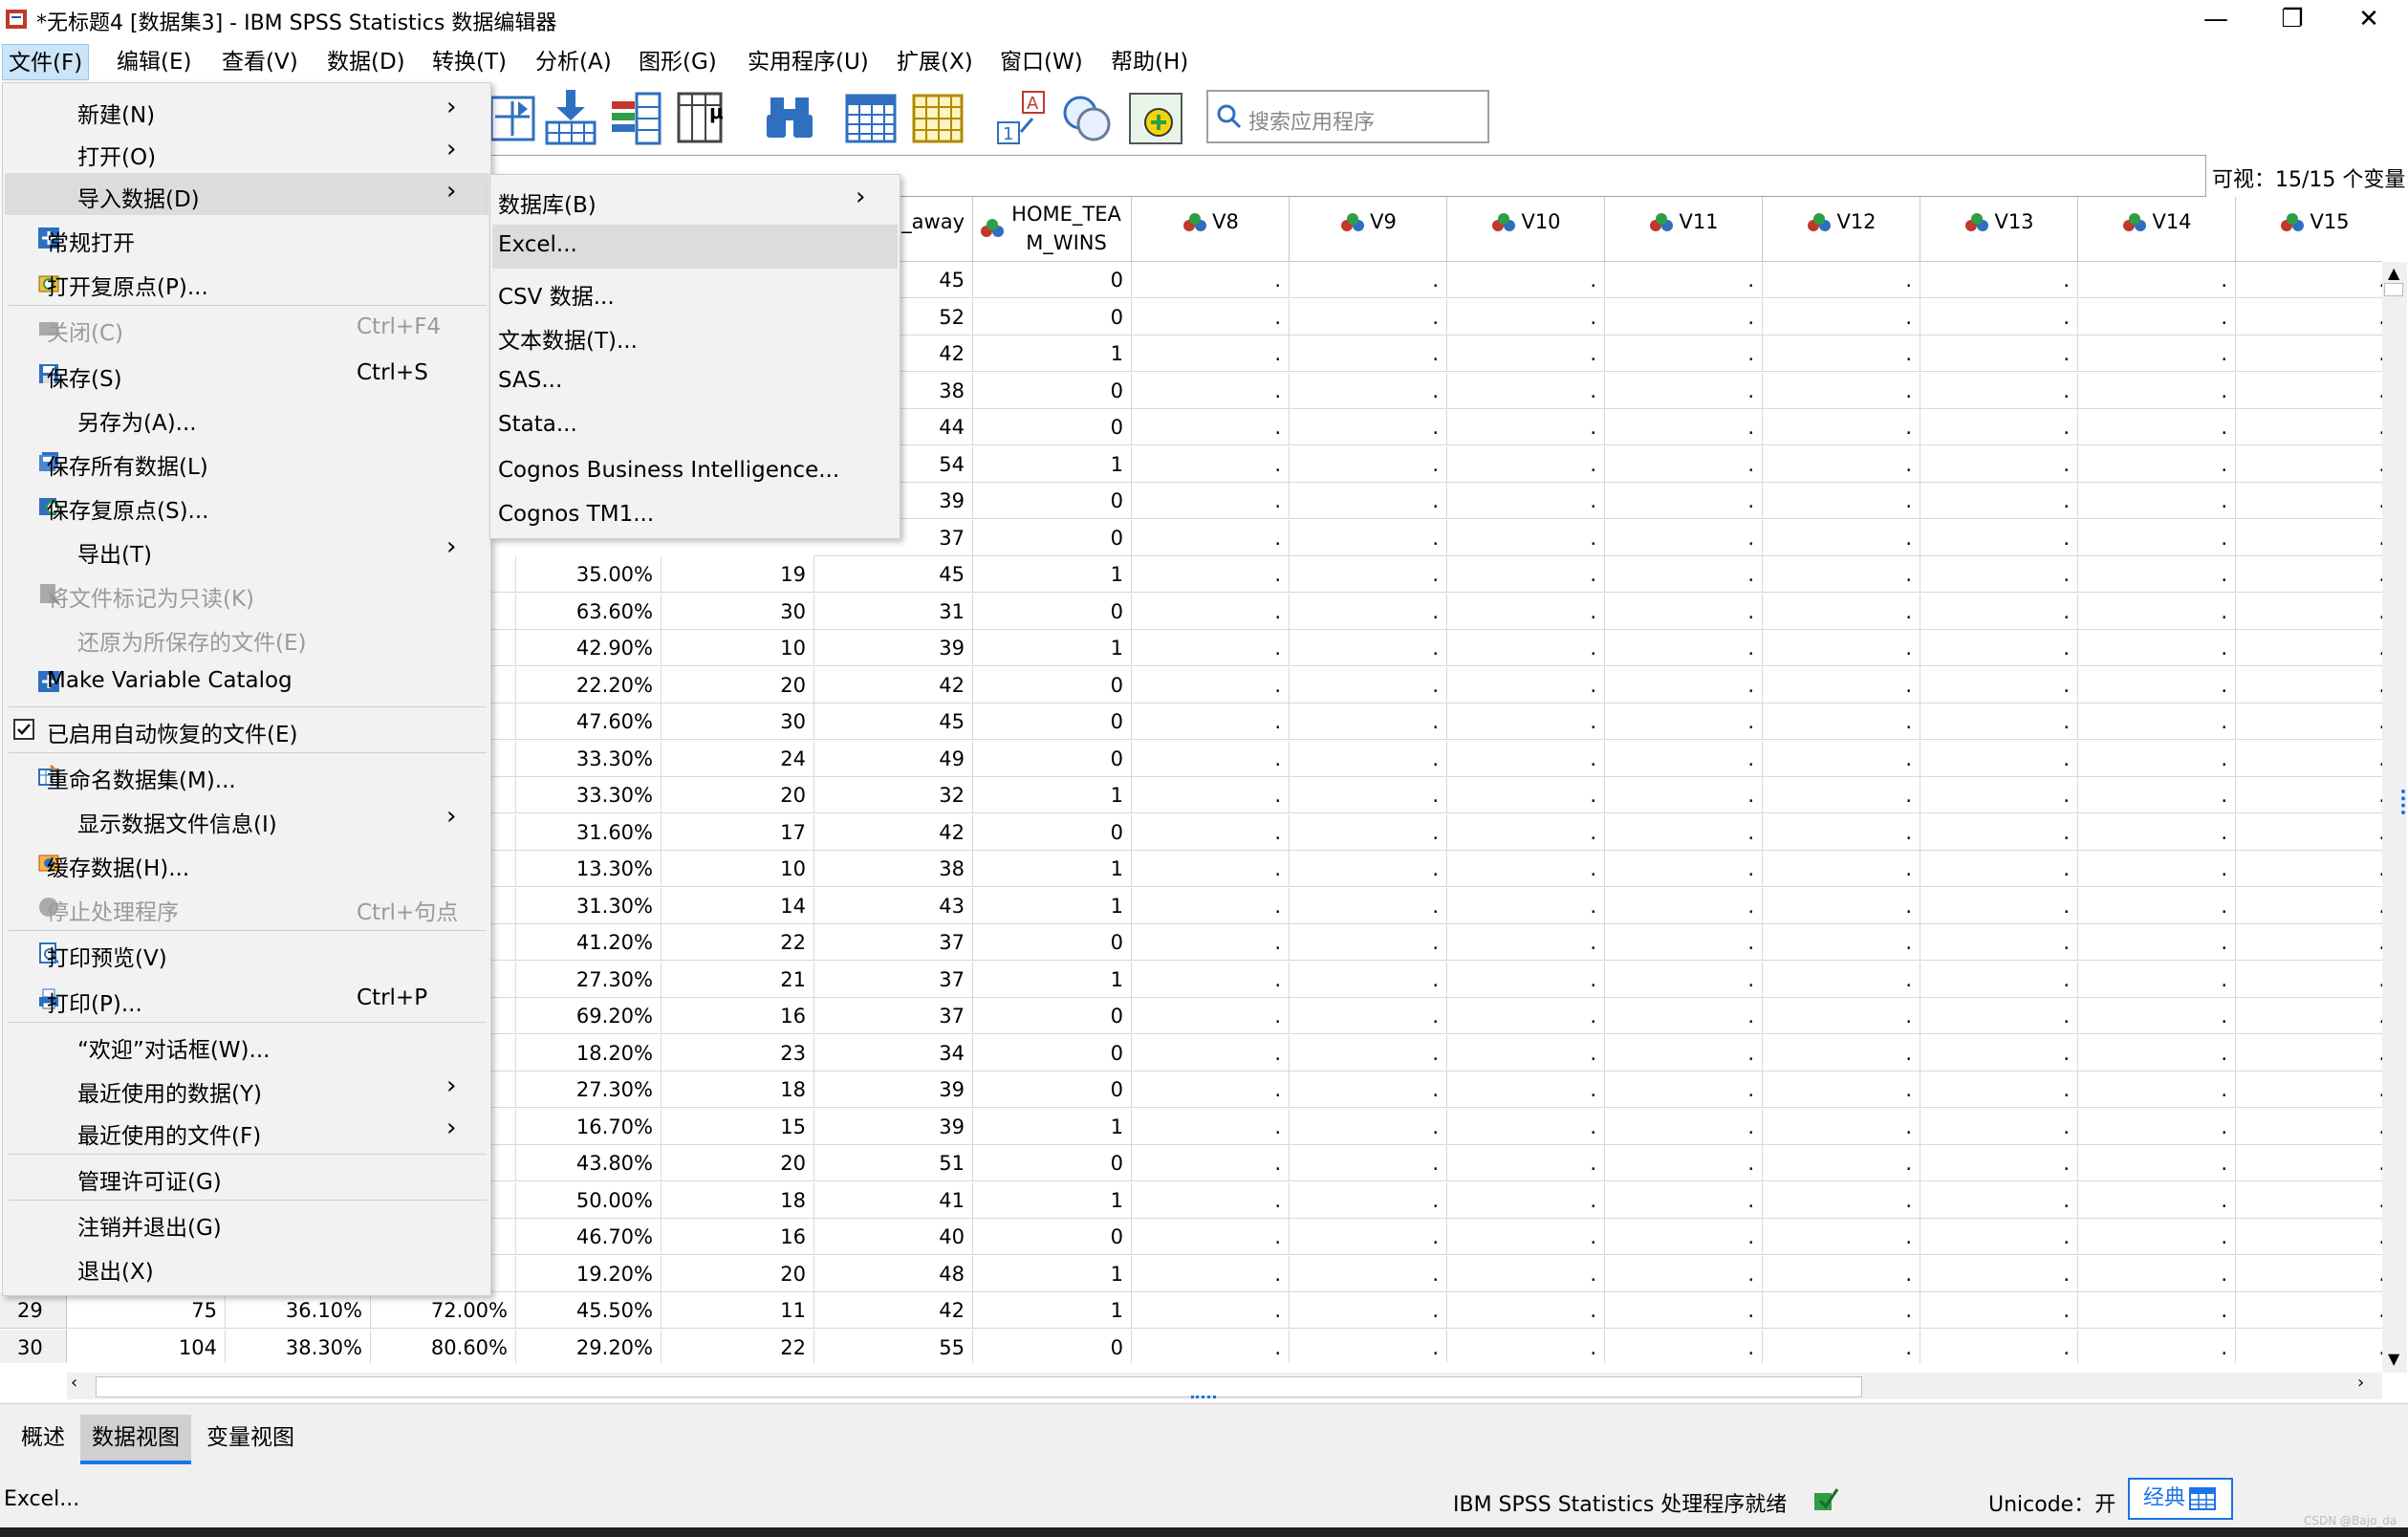  Describe the element at coordinates (893, 942) in the screenshot. I see `data-cell: 37` at that location.